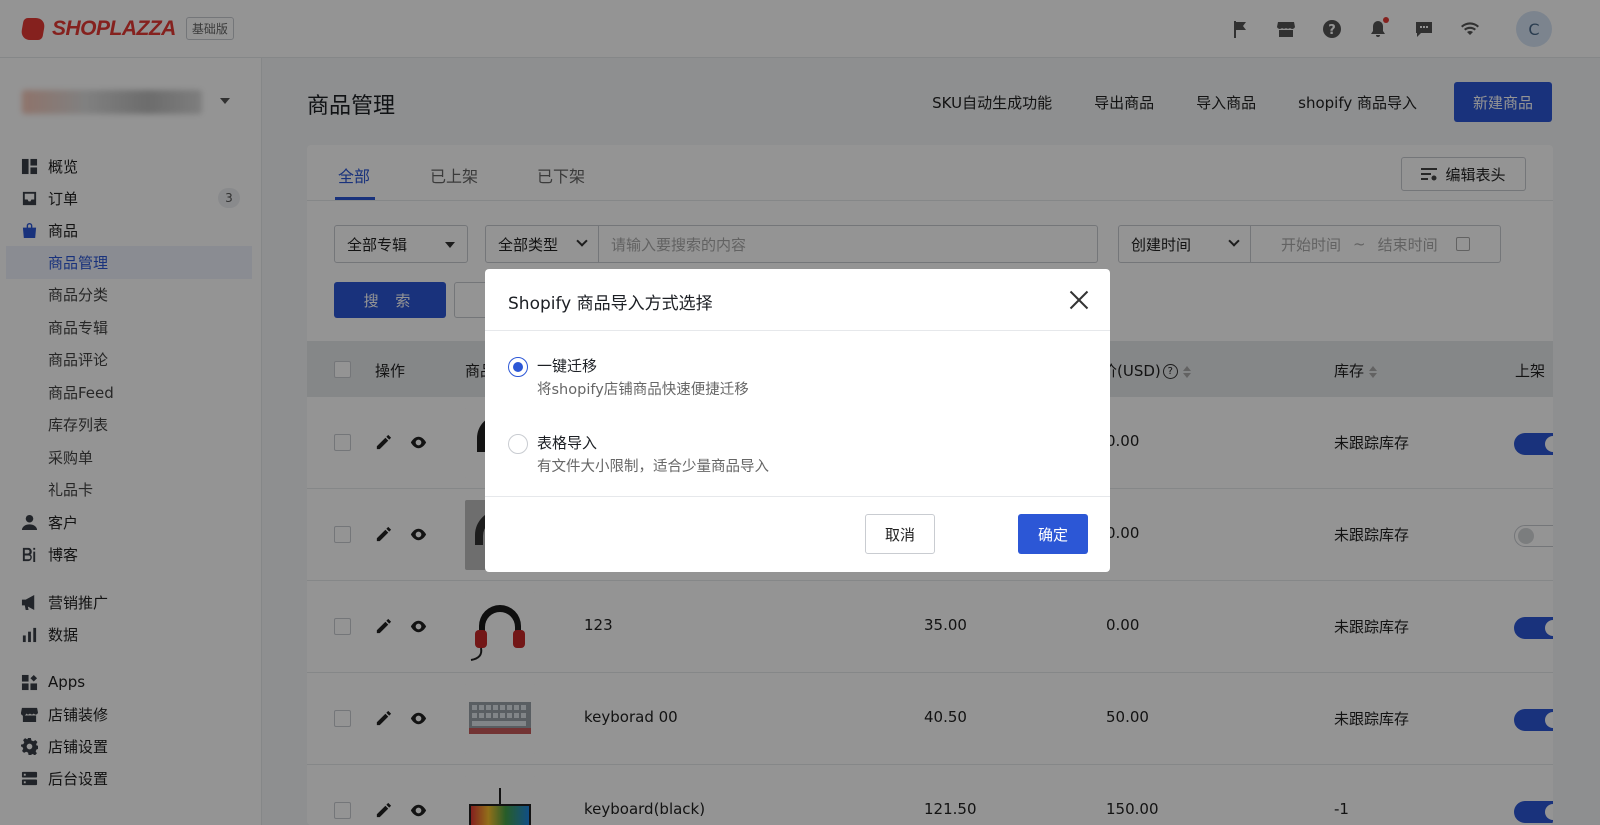 This screenshot has width=1600, height=825. Describe the element at coordinates (653, 467) in the screenshot. I see `option-description: 有文件大小限制，适合少量商品导入` at that location.